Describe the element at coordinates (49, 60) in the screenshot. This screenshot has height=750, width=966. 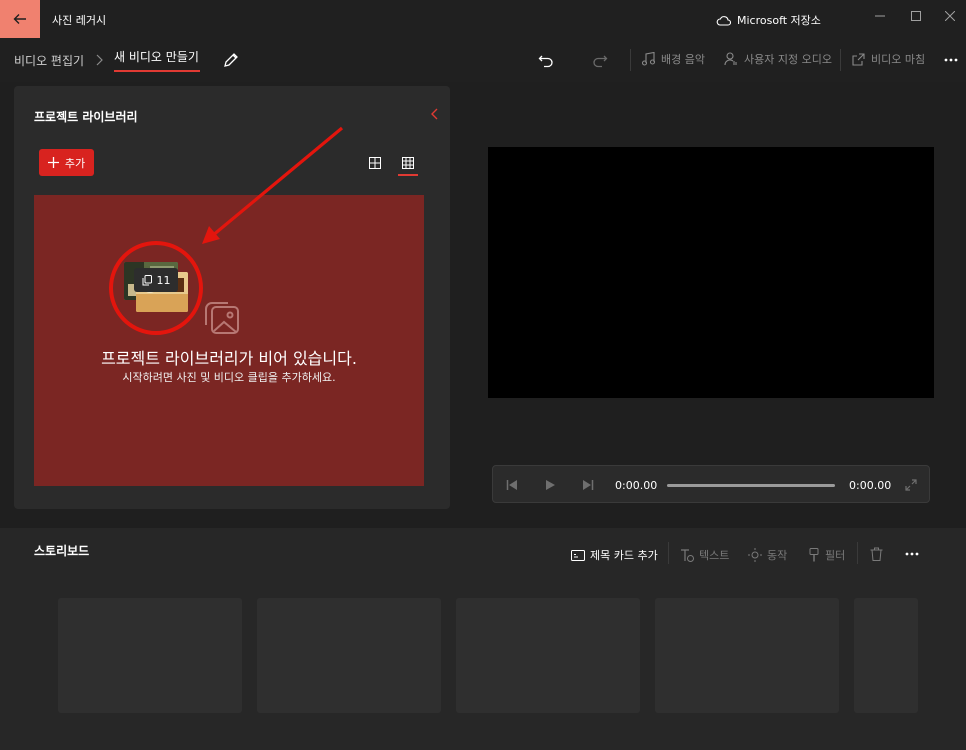
I see `breadcrumb-video-editor: 비디오 편집기` at that location.